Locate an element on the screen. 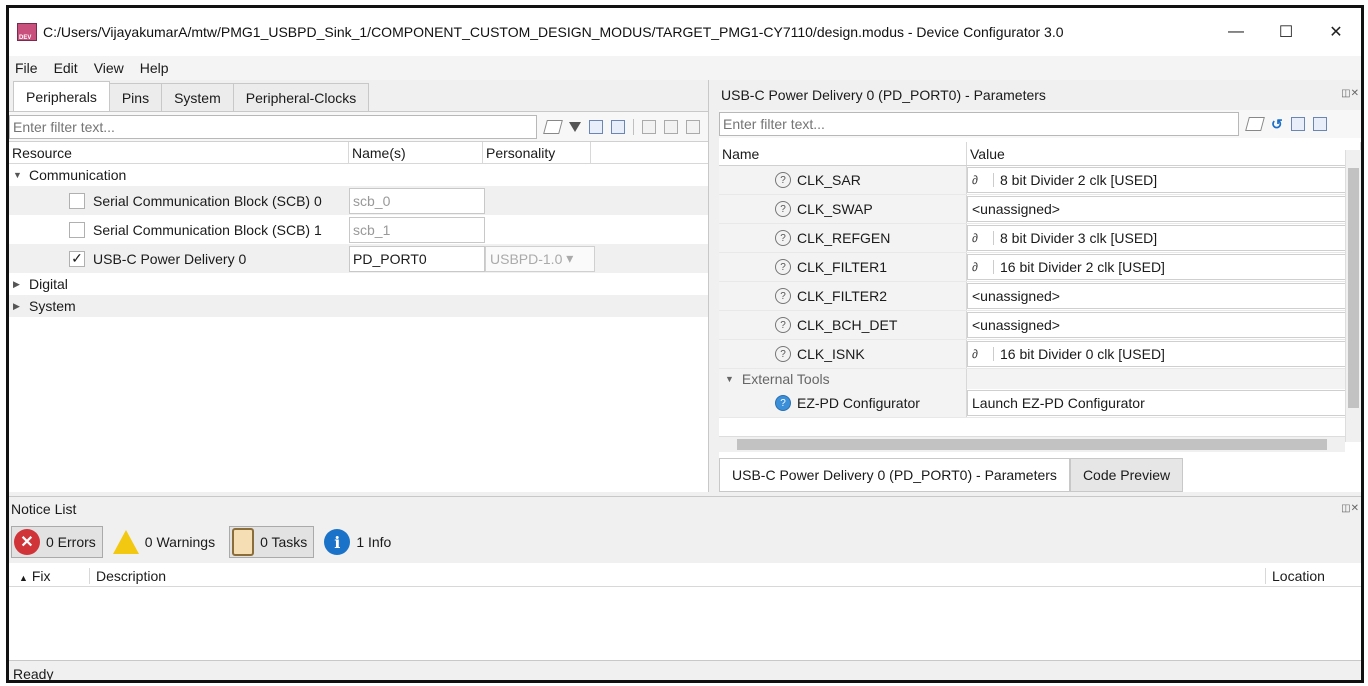  cut-icon is located at coordinates (649, 126).